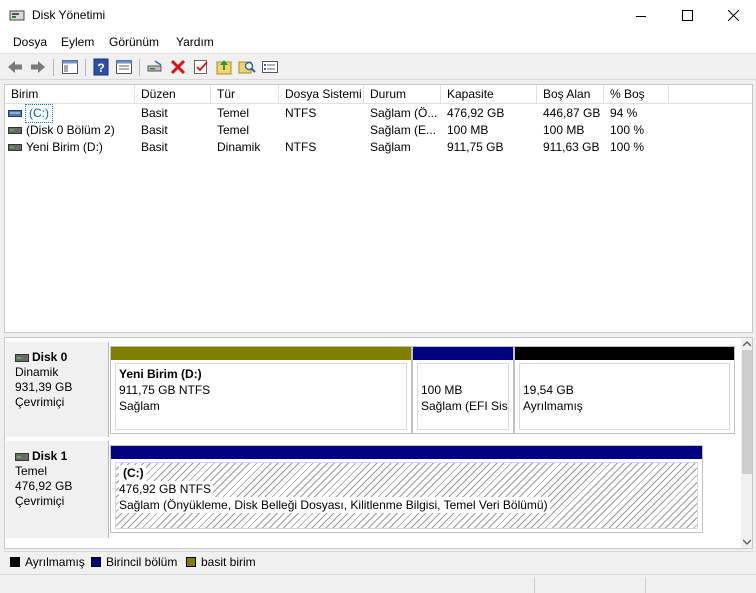 The image size is (756, 593). I want to click on free-space-cell: 100 MB, so click(564, 130).